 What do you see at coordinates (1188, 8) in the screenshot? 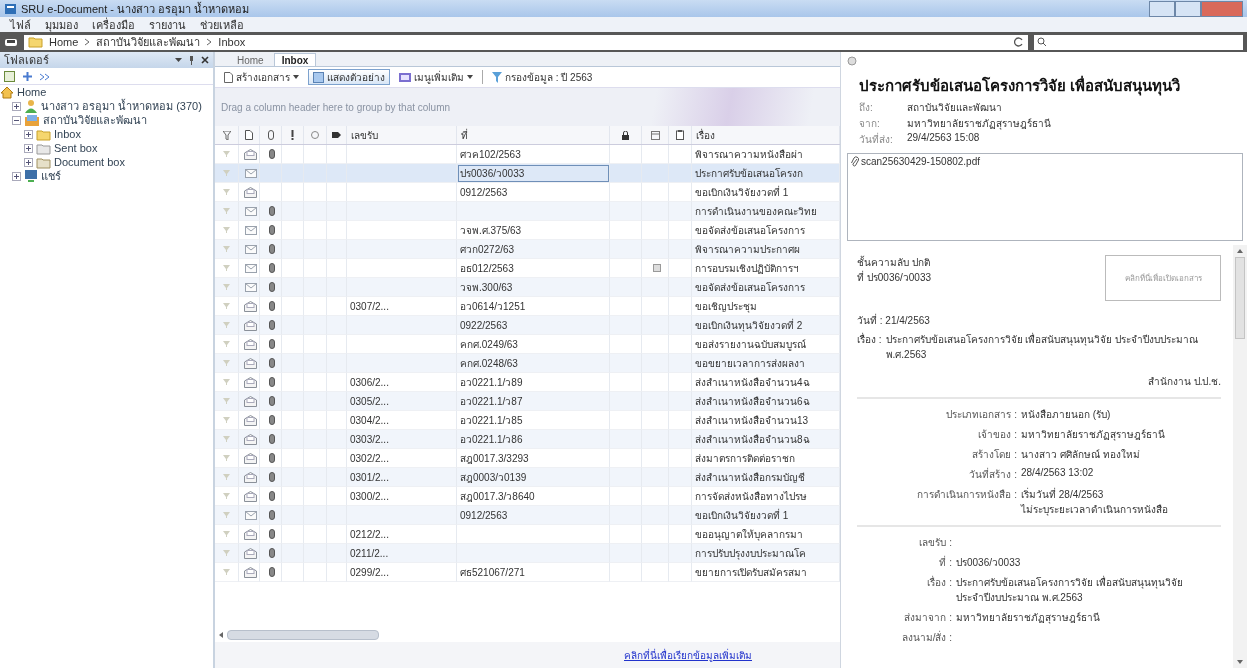
I see `maximize-button` at bounding box center [1188, 8].